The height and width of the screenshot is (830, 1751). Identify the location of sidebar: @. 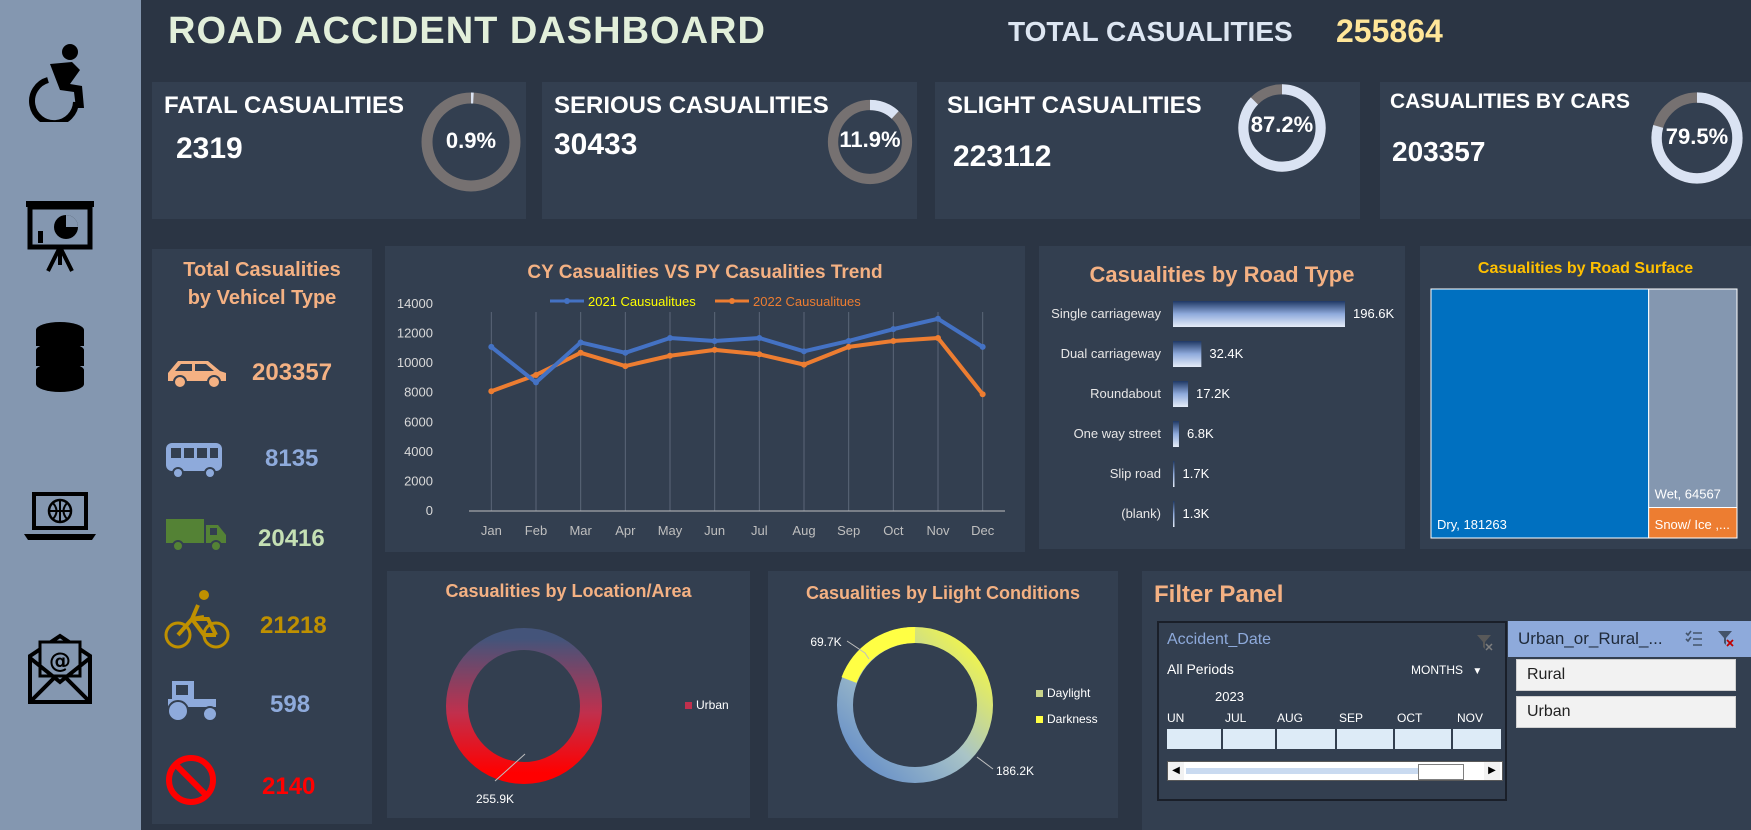
(70, 415).